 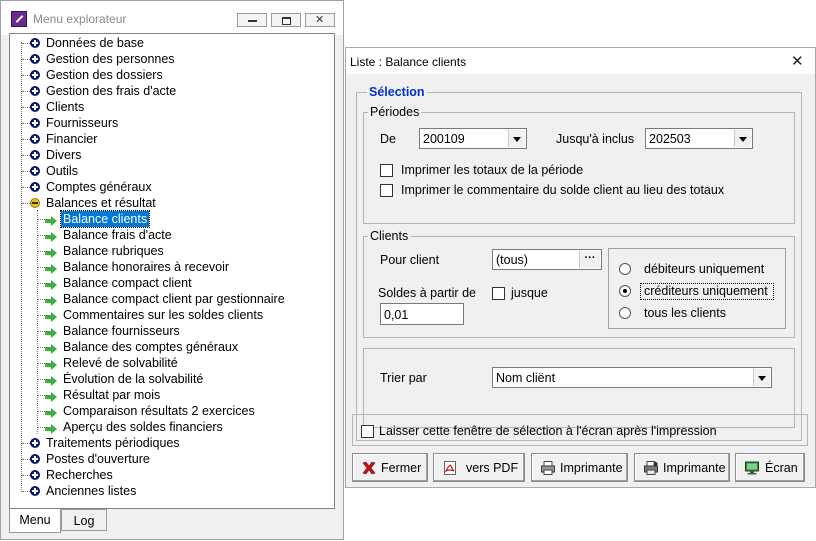 I want to click on print-totals-label: Imprimer les totaux de la période, so click(x=492, y=170).